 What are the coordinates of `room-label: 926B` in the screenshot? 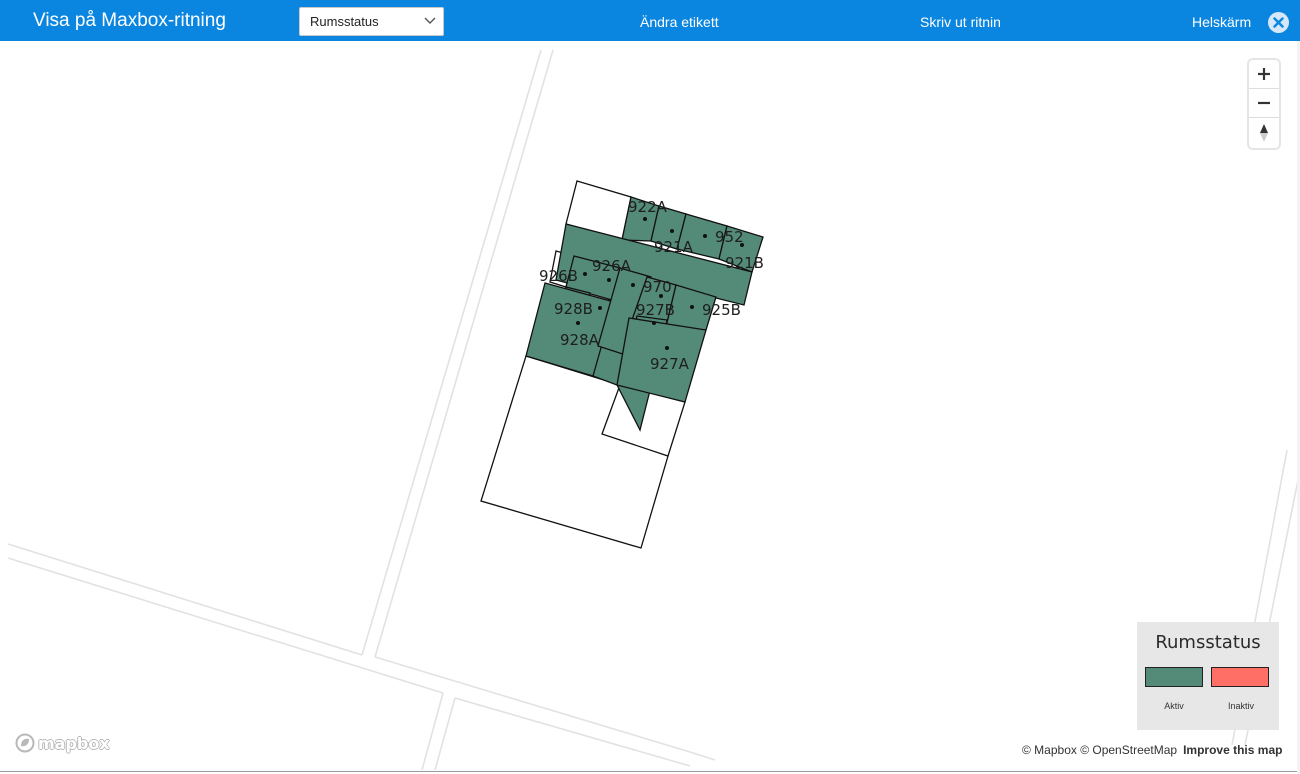 It's located at (558, 276).